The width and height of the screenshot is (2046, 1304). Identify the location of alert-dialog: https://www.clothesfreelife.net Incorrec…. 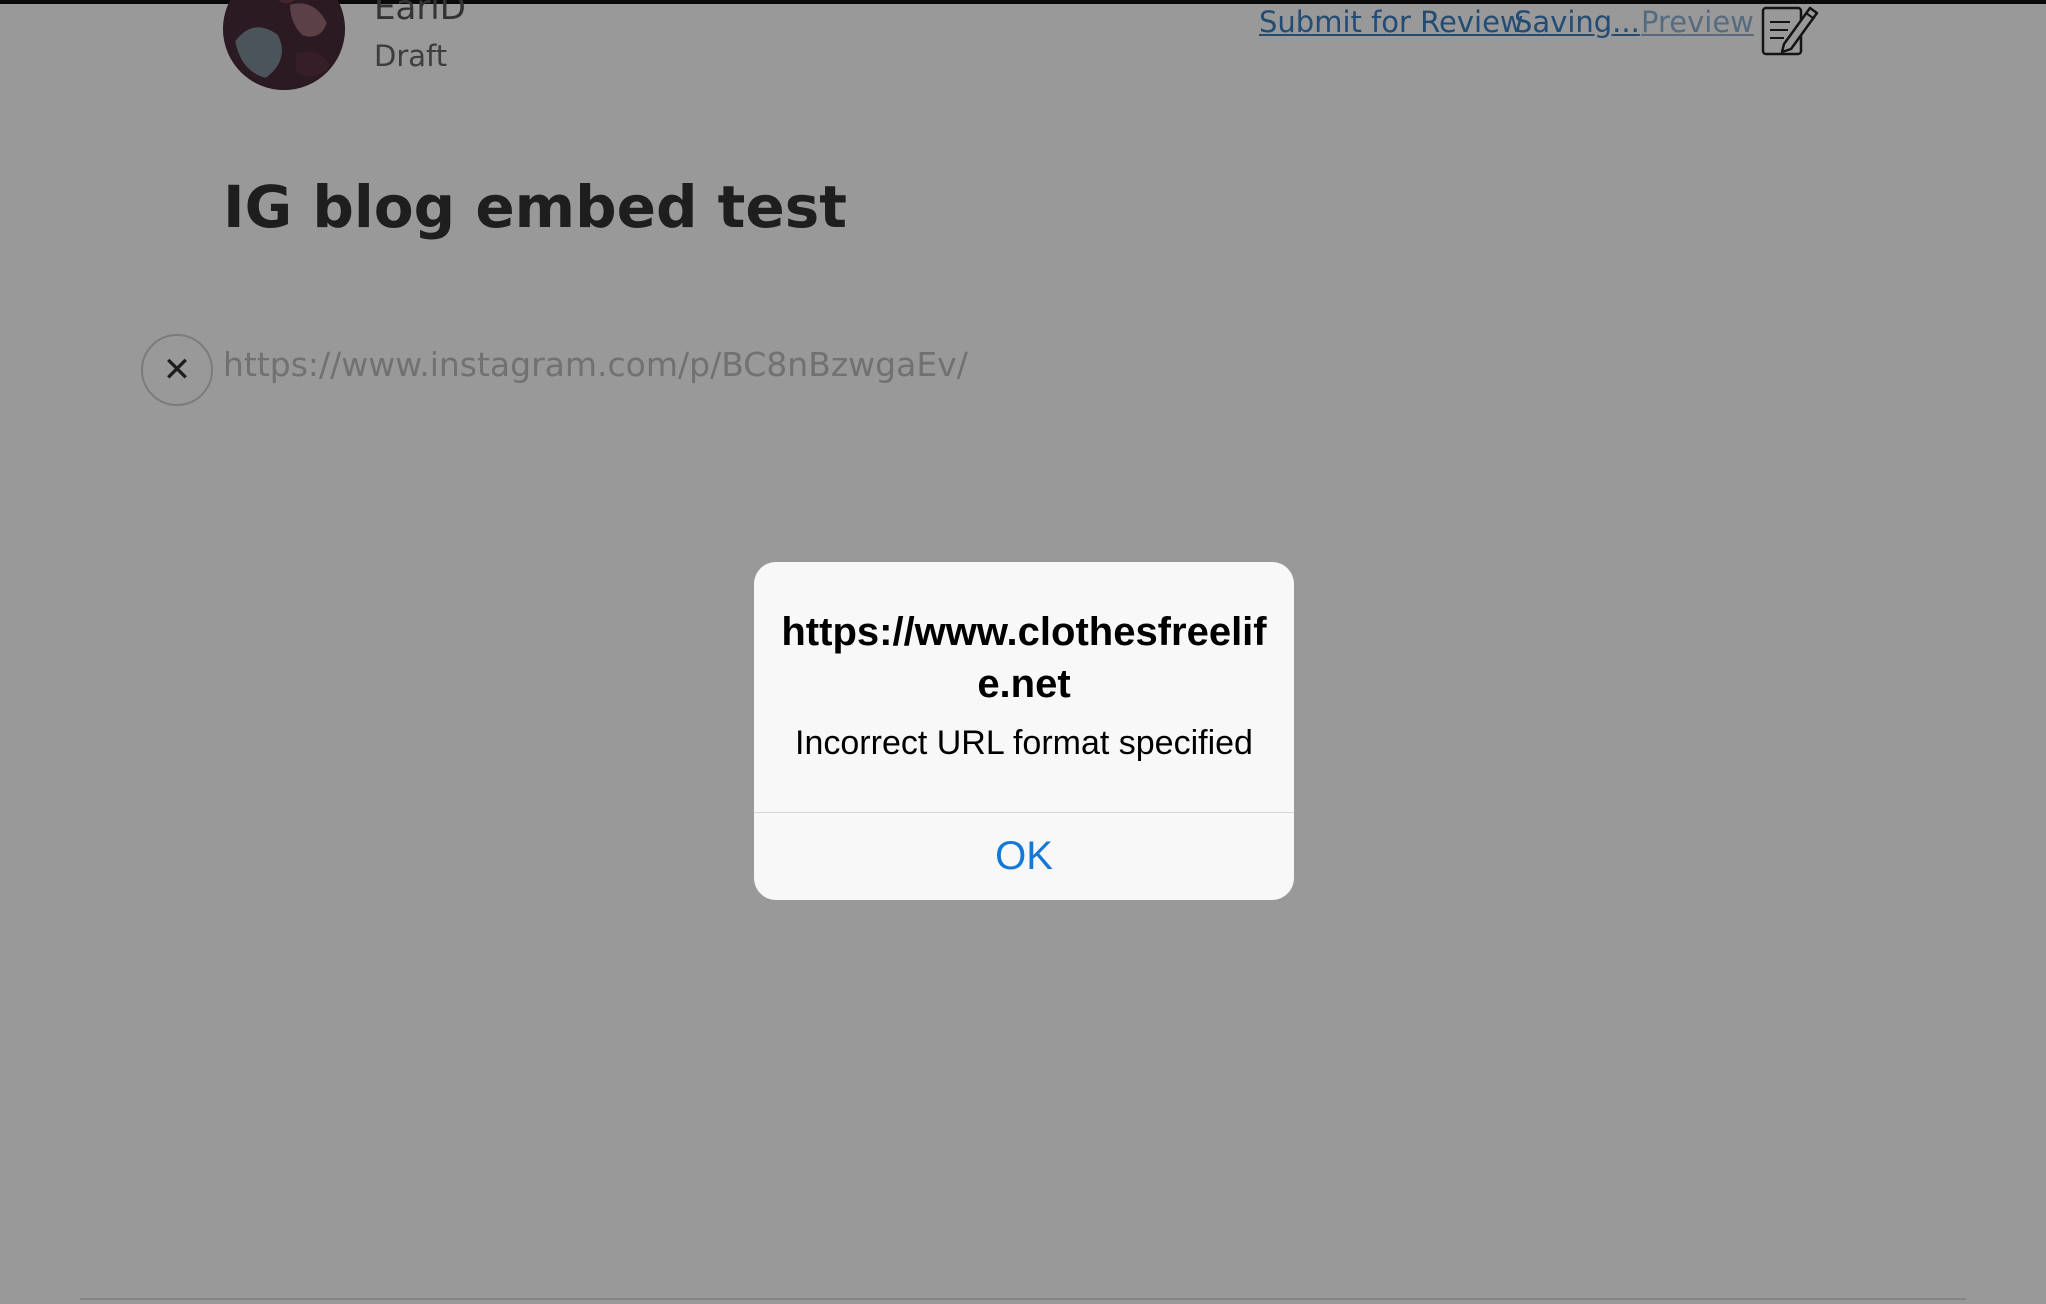
(1024, 731).